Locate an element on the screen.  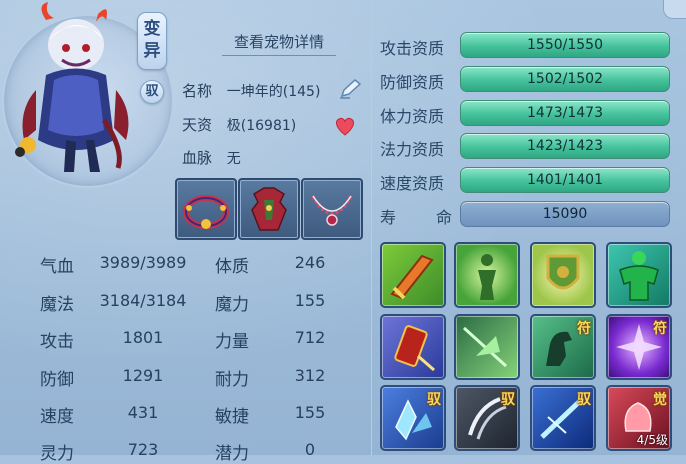
equip-slot-necklace is located at coordinates (332, 209).